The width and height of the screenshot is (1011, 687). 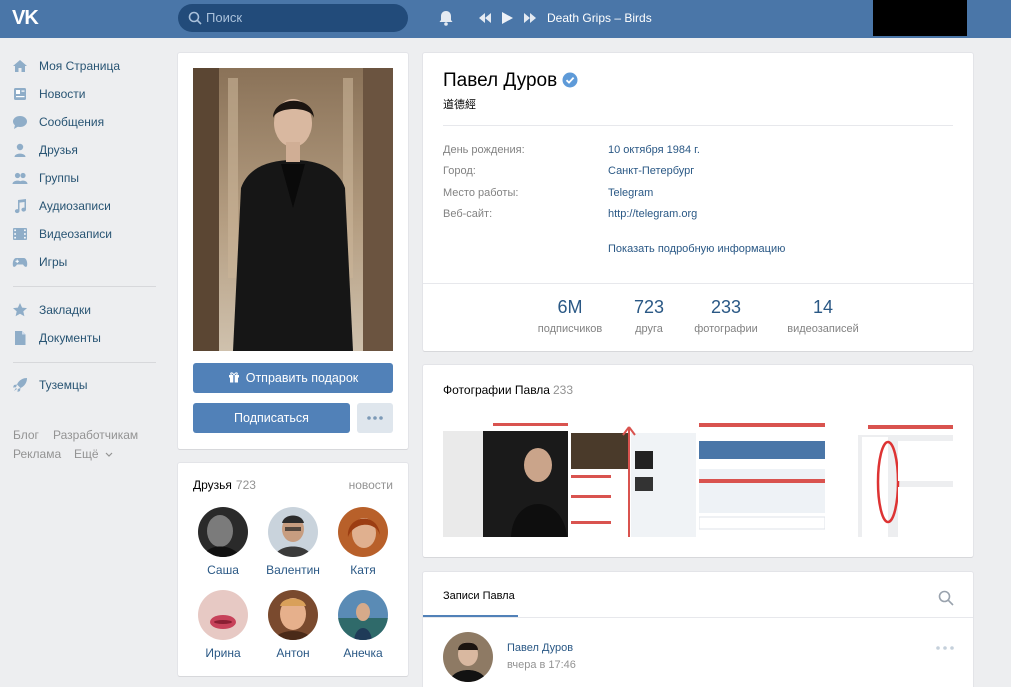 What do you see at coordinates (20, 178) in the screenshot?
I see `groups-icon` at bounding box center [20, 178].